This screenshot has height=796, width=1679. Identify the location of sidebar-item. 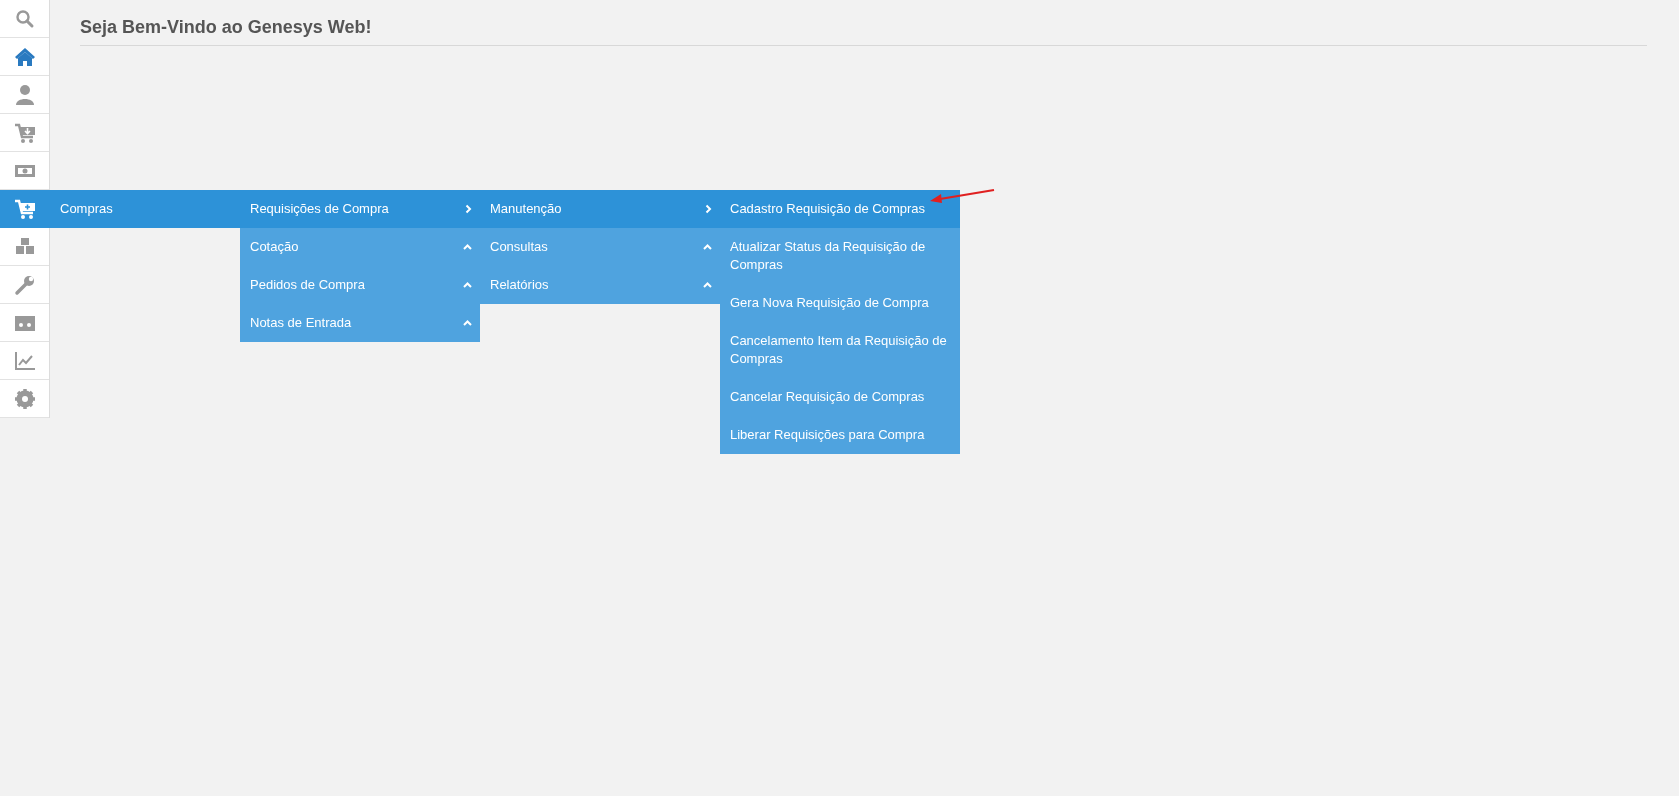
(24, 209).